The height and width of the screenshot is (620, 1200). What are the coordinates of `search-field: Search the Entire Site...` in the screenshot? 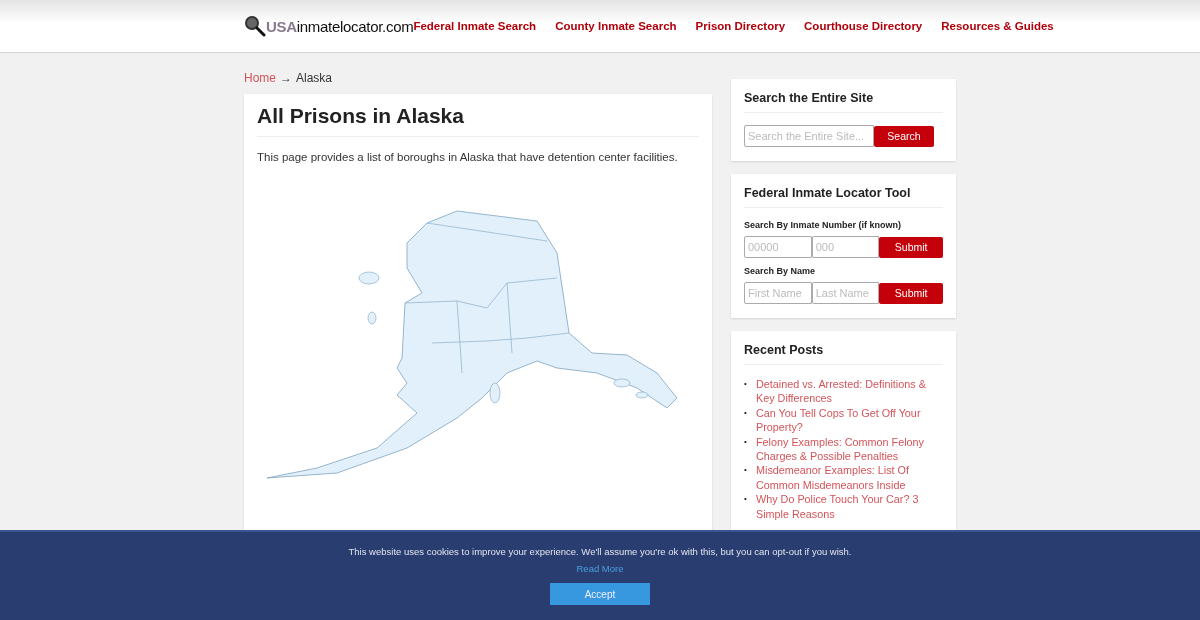 It's located at (809, 136).